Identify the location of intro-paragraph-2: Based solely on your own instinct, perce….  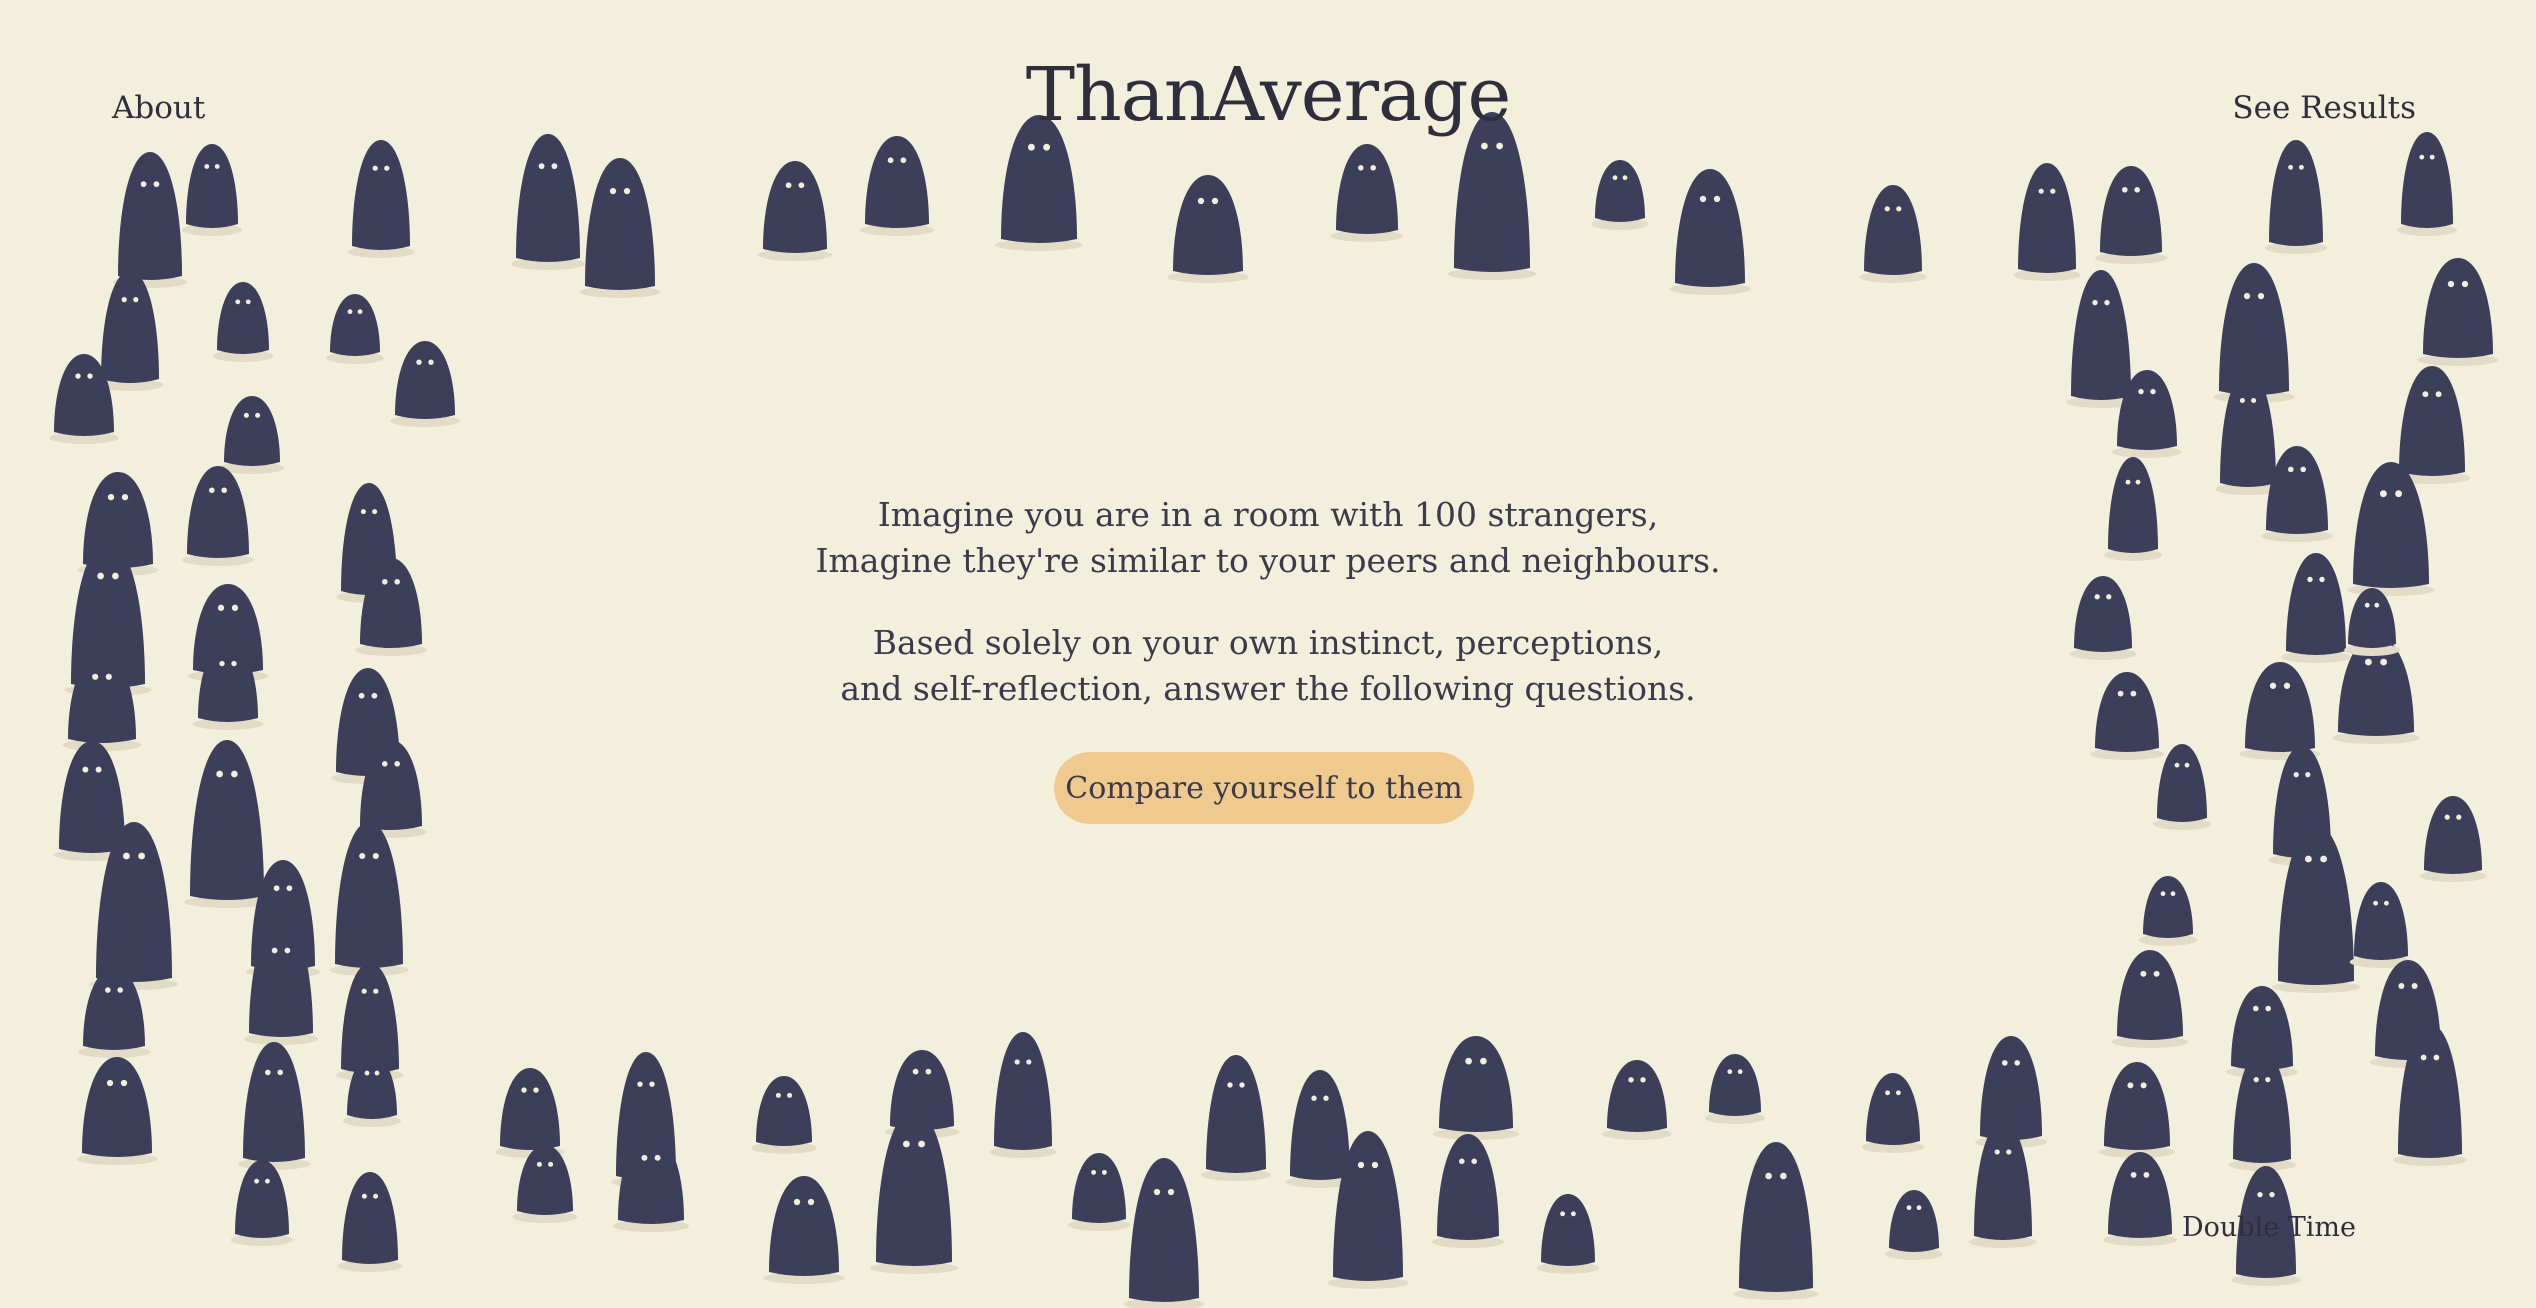
(1268, 666).